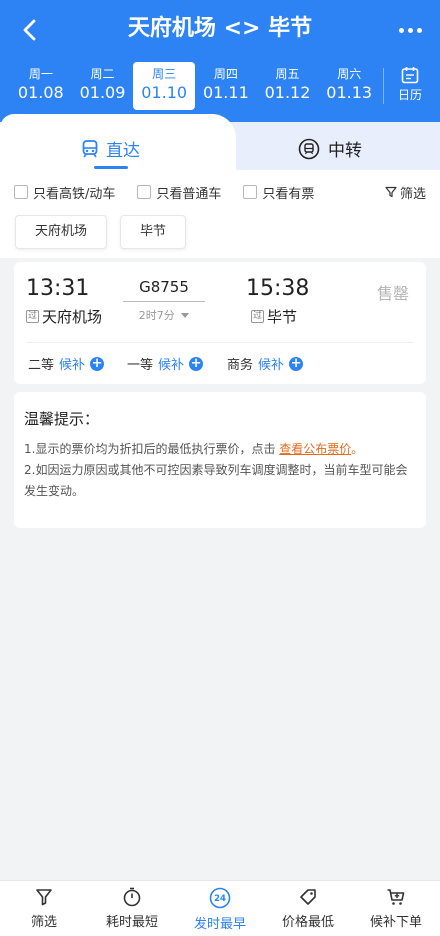 This screenshot has width=440, height=936. Describe the element at coordinates (164, 301) in the screenshot. I see `train-line-divider` at that location.